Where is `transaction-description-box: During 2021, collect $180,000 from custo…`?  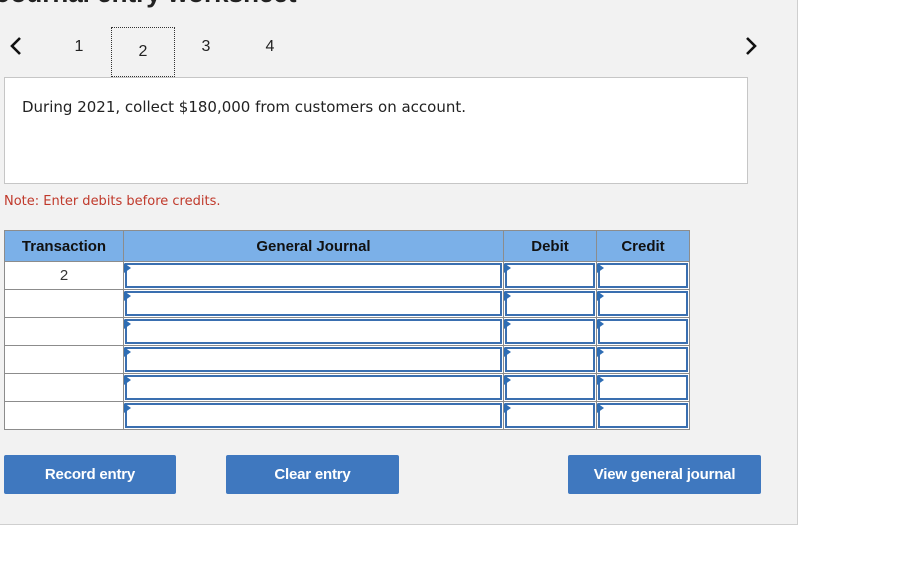 transaction-description-box: During 2021, collect $180,000 from custo… is located at coordinates (376, 130).